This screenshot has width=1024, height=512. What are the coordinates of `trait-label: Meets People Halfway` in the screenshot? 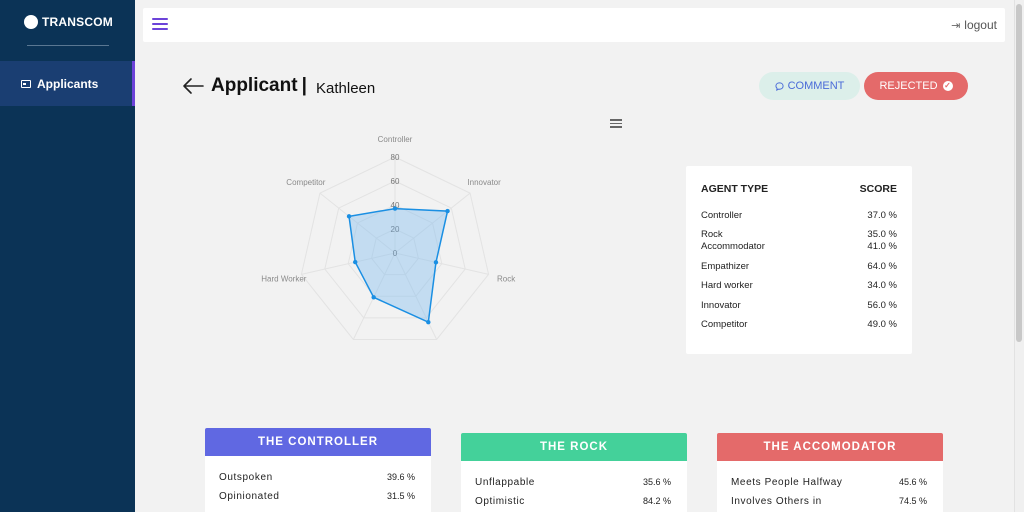 It's located at (787, 482).